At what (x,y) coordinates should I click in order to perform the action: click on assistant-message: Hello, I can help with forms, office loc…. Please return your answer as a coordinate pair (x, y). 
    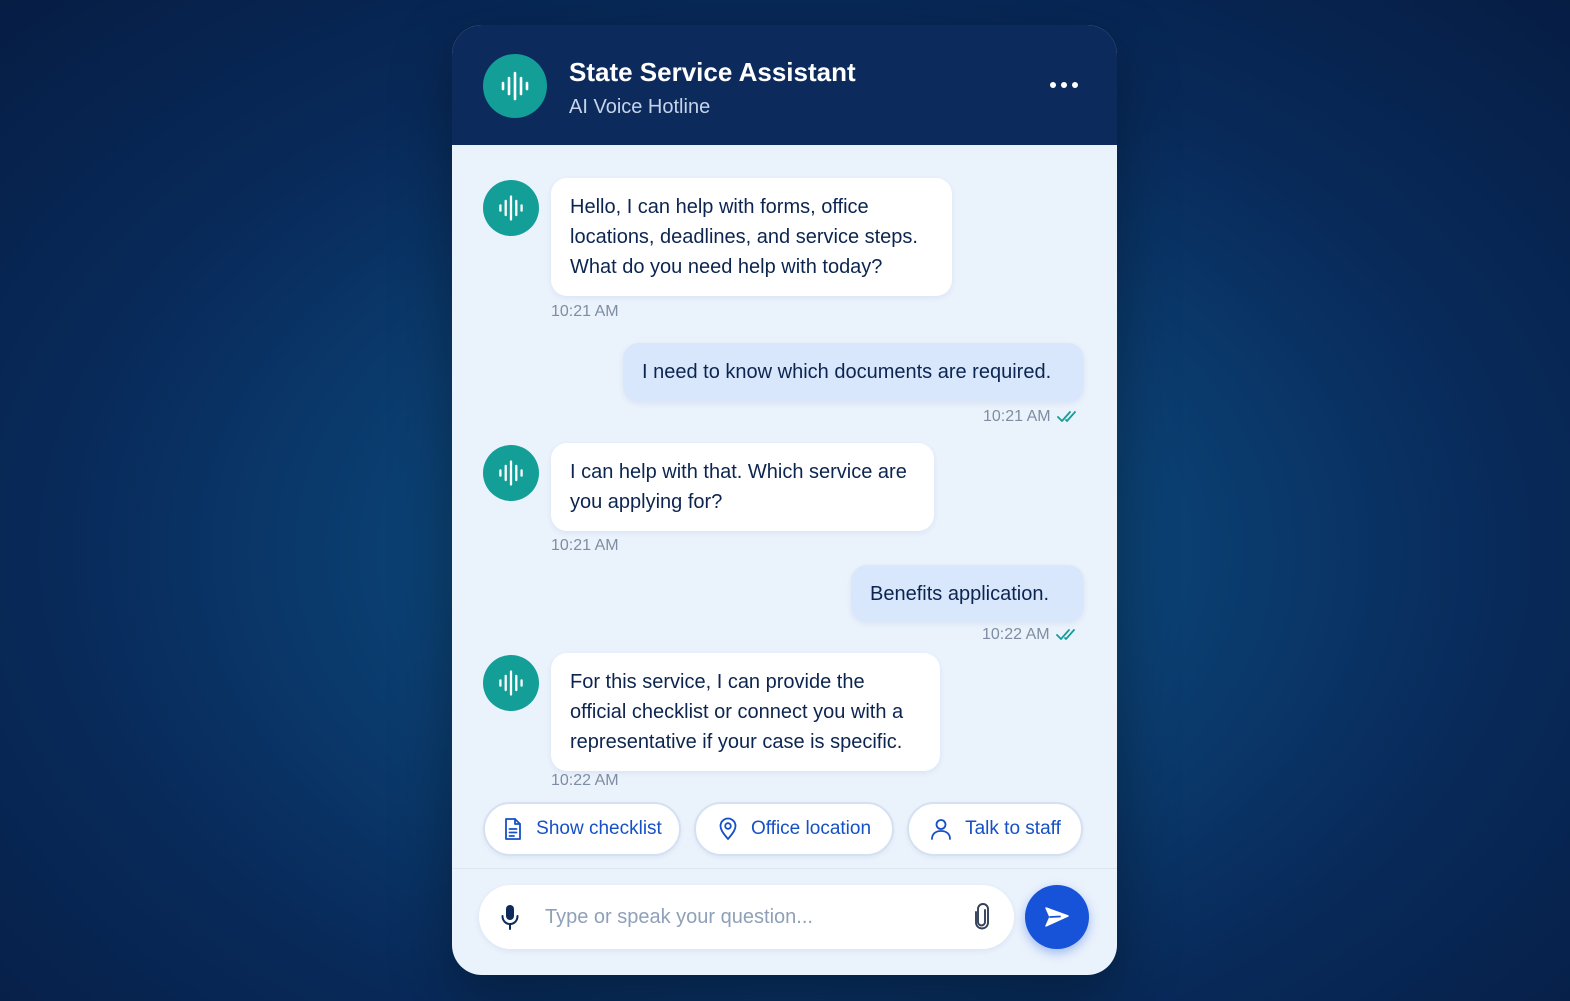
    Looking at the image, I should click on (751, 237).